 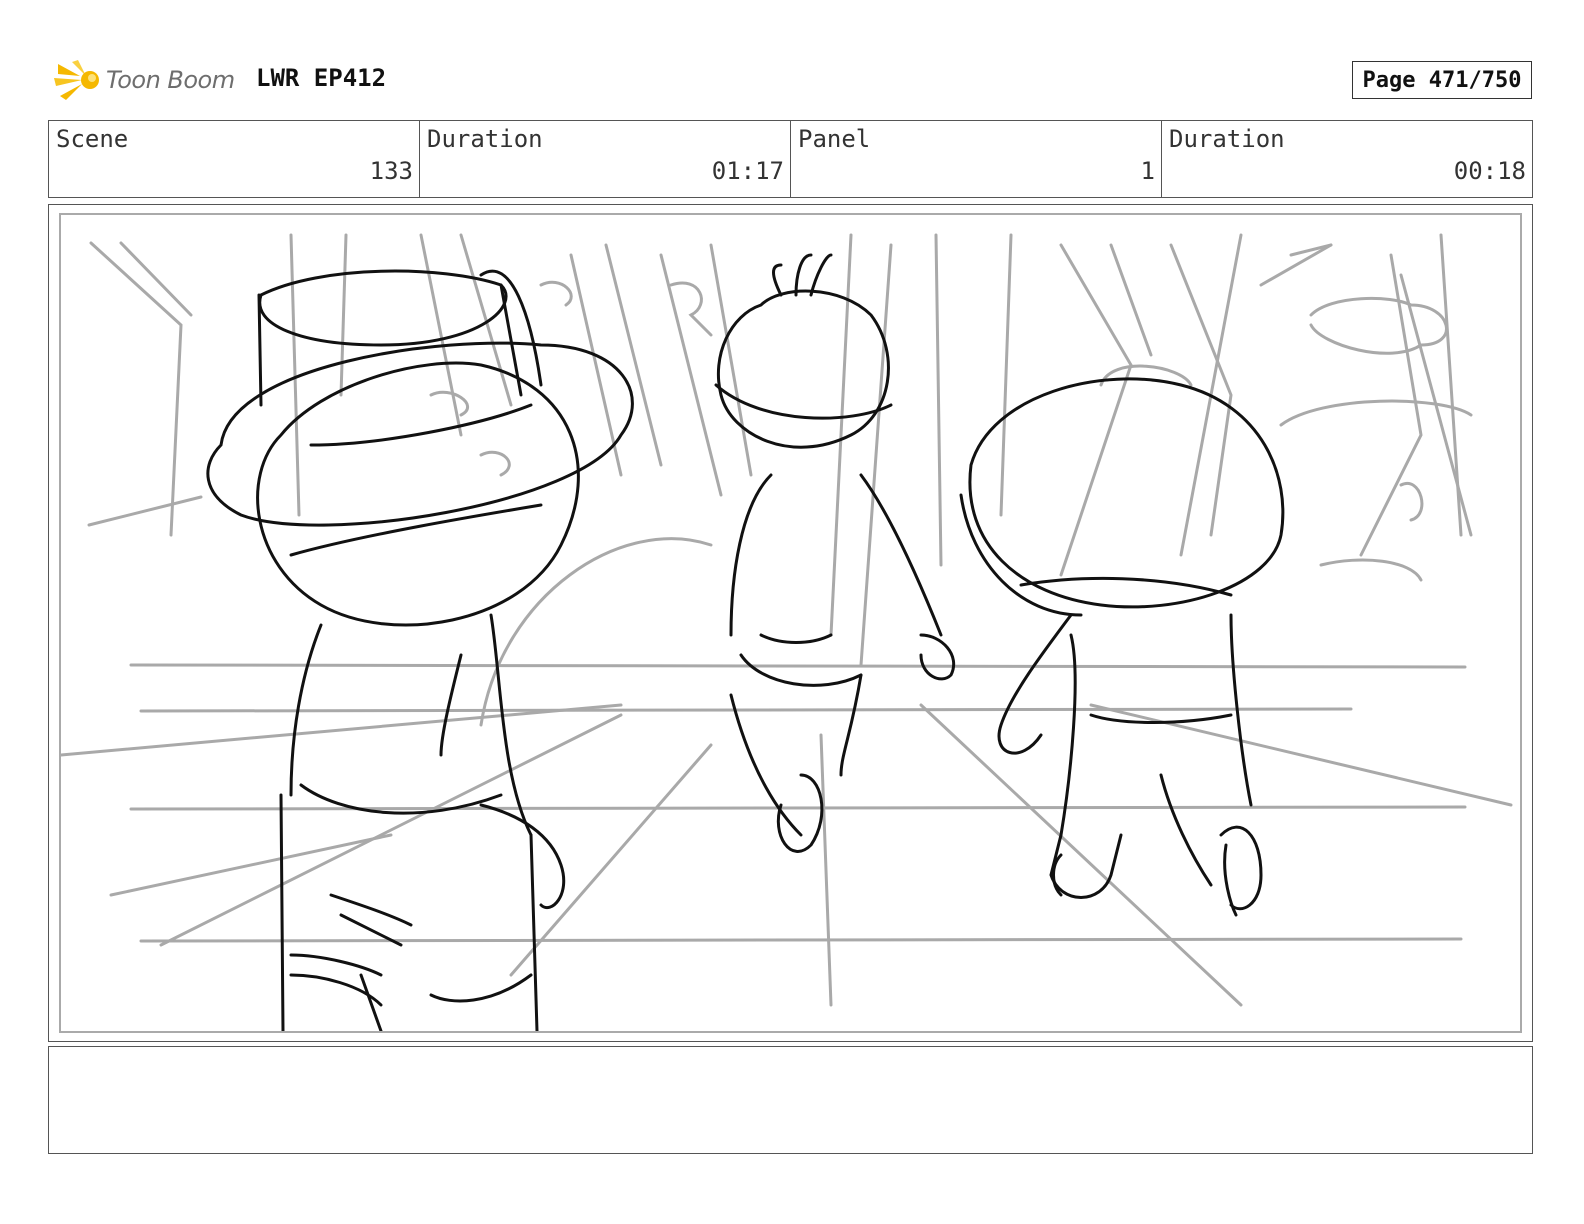 I want to click on panel-cell: Panel 1, so click(x=976, y=159).